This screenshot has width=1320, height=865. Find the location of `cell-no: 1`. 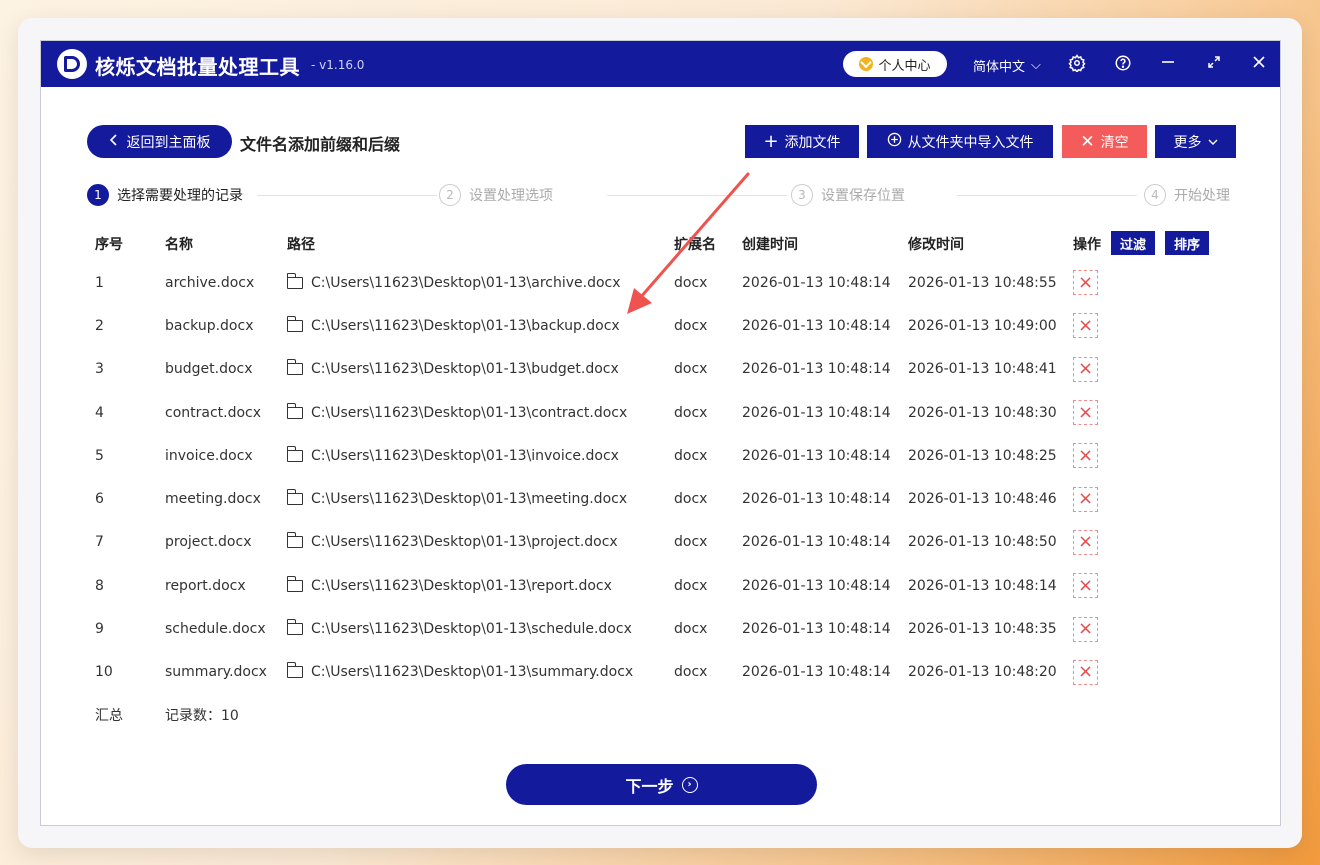

cell-no: 1 is located at coordinates (99, 282).